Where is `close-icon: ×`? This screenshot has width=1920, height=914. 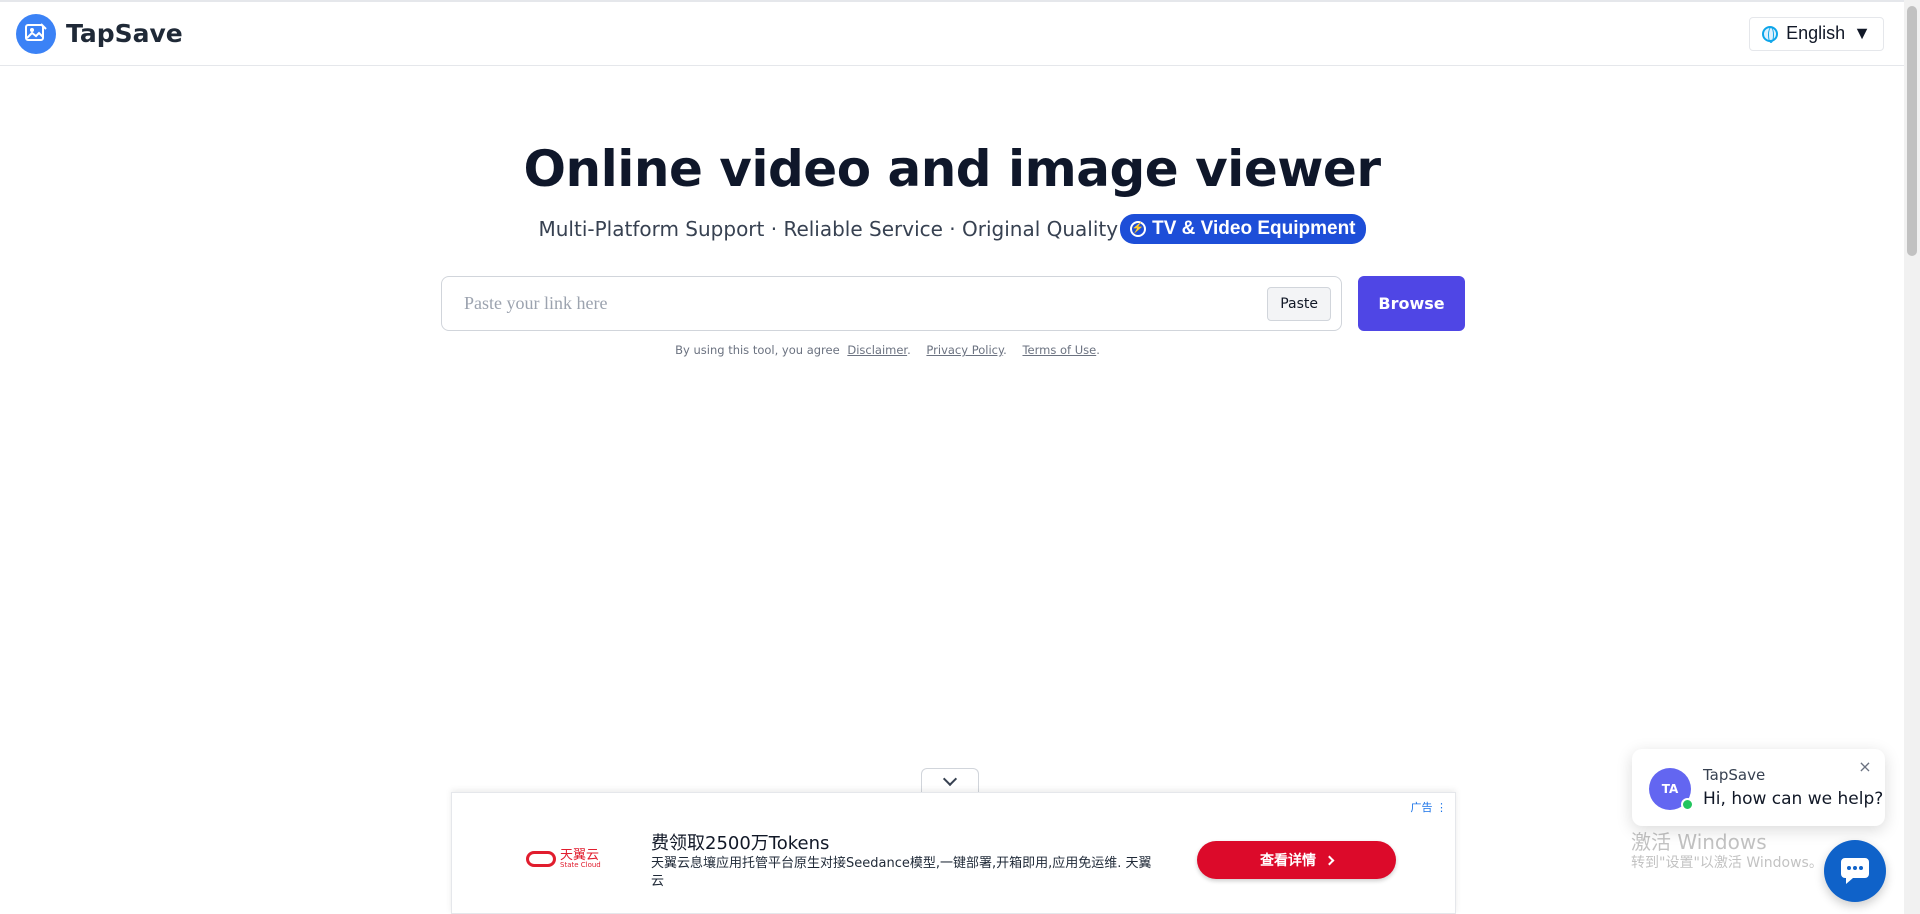
close-icon: × is located at coordinates (1865, 766).